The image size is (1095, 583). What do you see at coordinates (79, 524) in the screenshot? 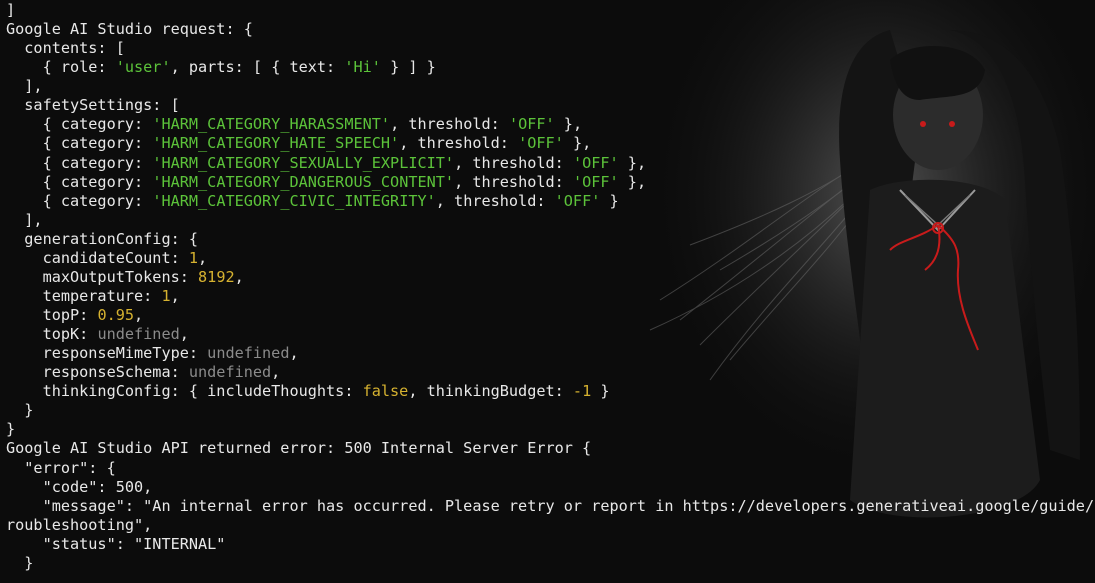
I see `log-token: roubleshooting",` at bounding box center [79, 524].